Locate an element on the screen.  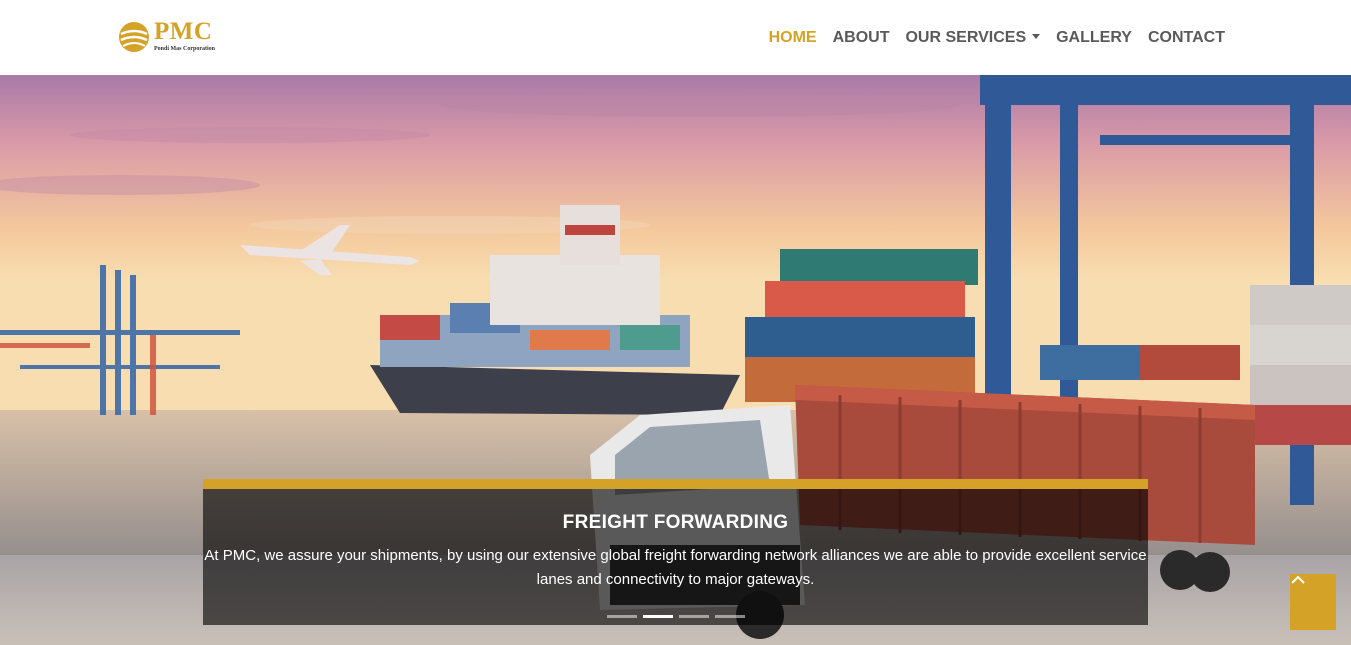
chevron-up-icon is located at coordinates (1298, 579).